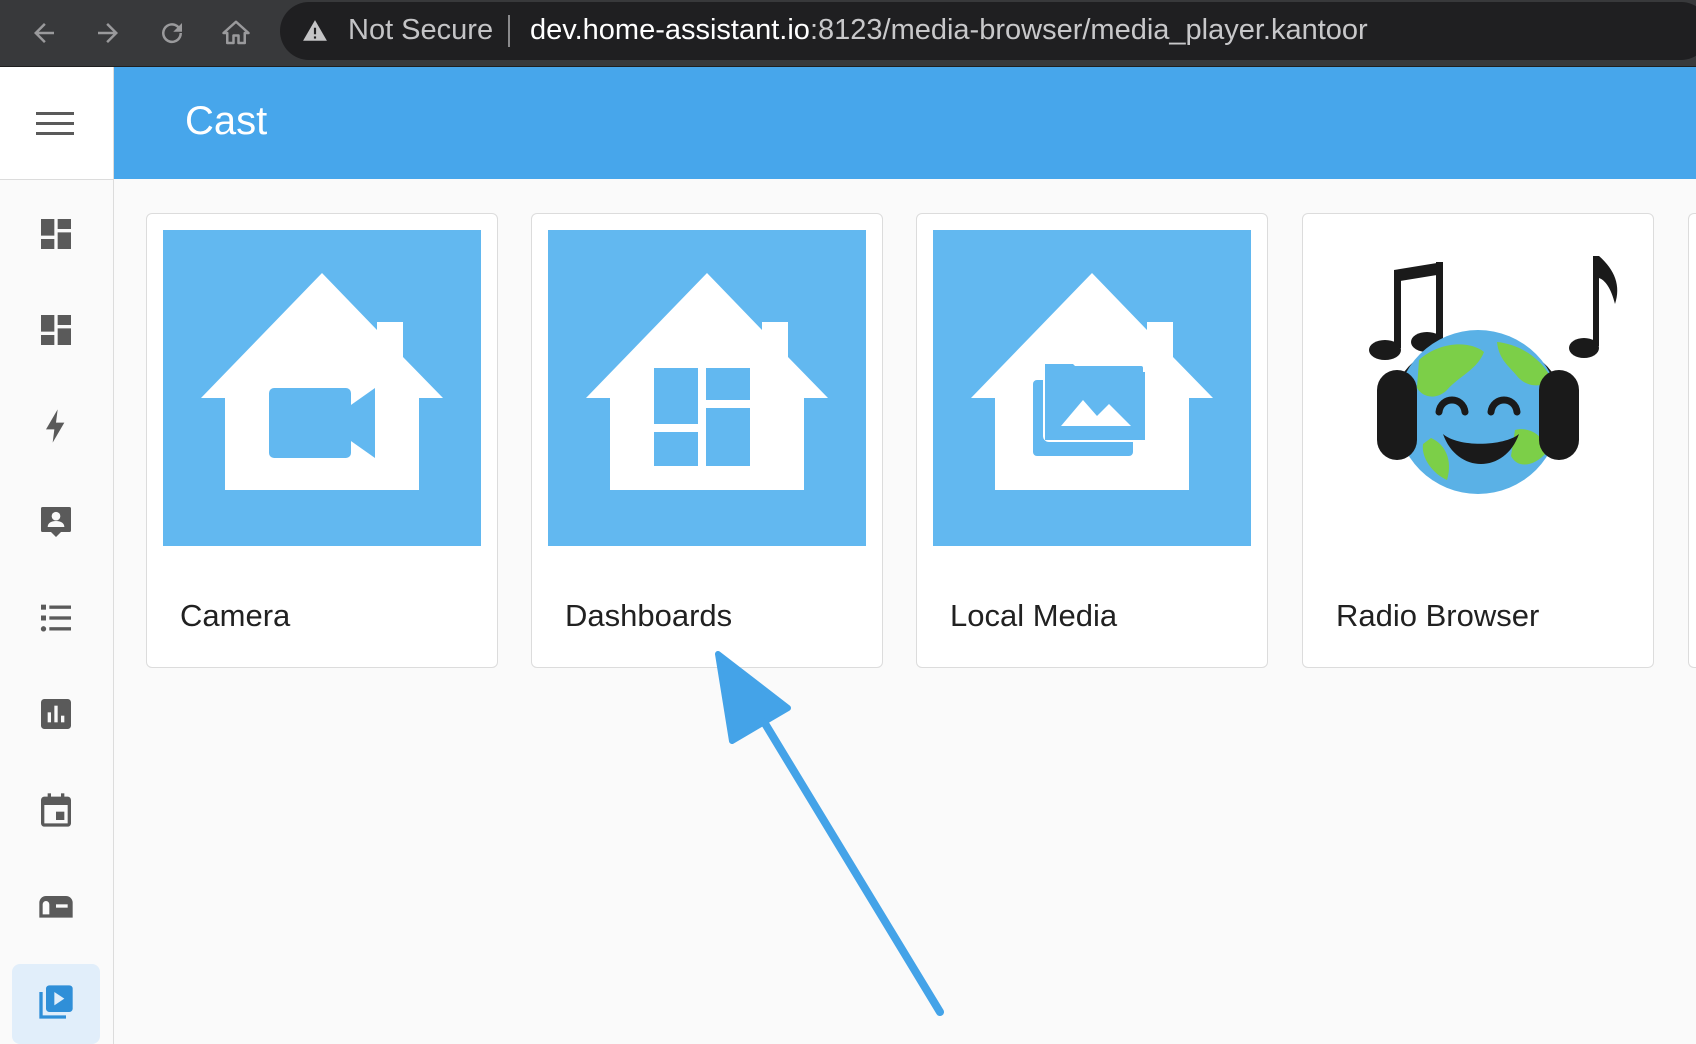 This screenshot has width=1696, height=1044. Describe the element at coordinates (509, 31) in the screenshot. I see `url-divider` at that location.